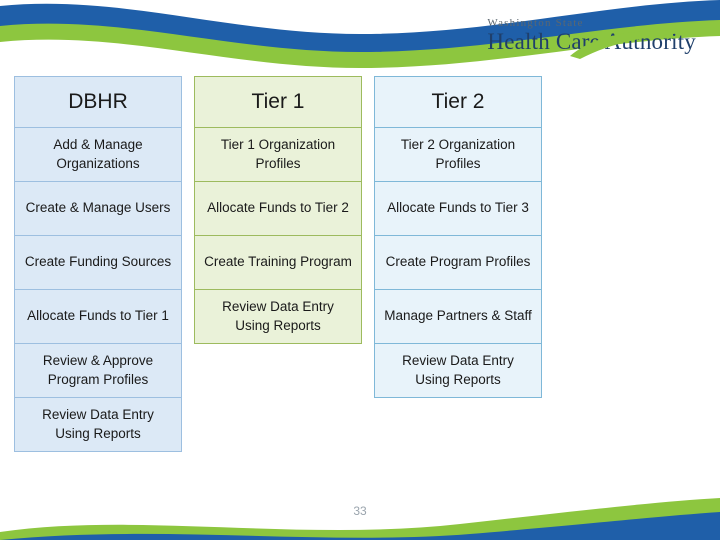  What do you see at coordinates (98, 155) in the screenshot?
I see `table-cell: Add & Manage Organizations` at bounding box center [98, 155].